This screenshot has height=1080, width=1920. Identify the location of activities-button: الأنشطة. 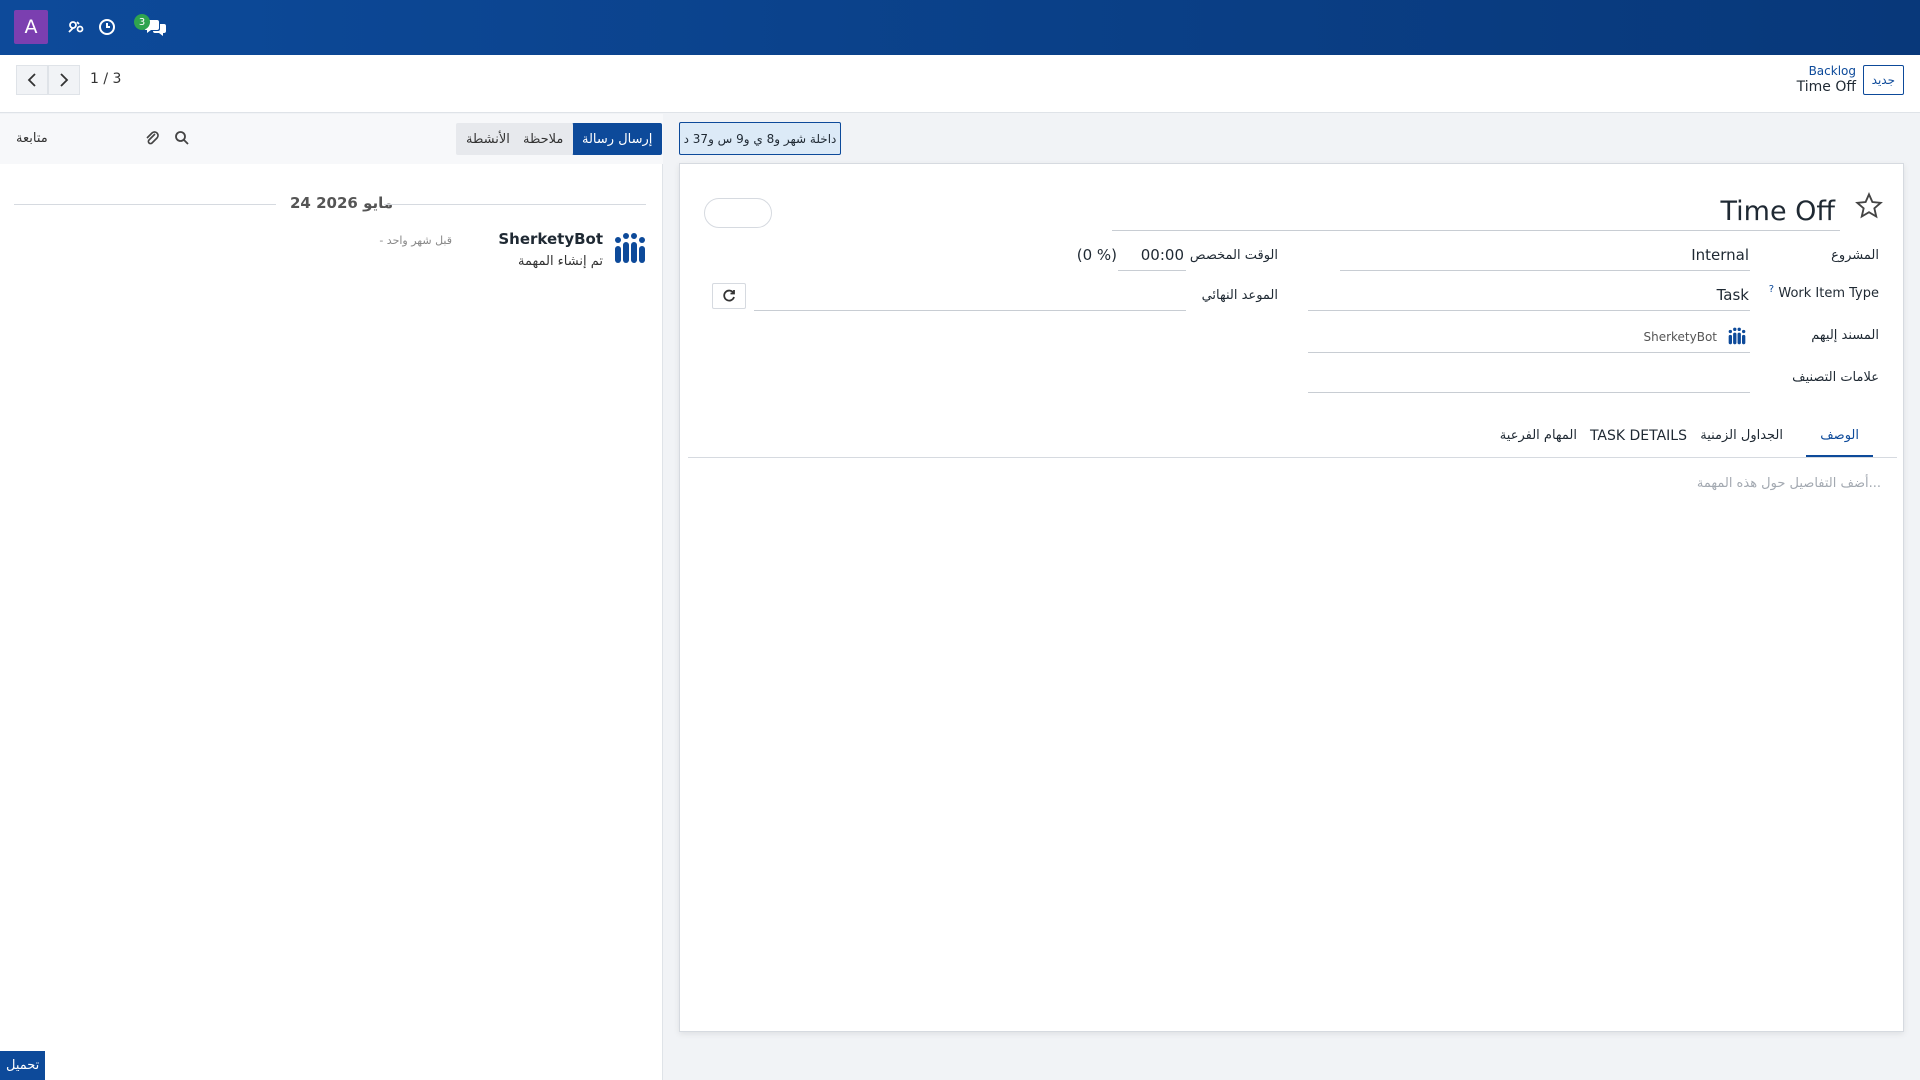
(488, 139).